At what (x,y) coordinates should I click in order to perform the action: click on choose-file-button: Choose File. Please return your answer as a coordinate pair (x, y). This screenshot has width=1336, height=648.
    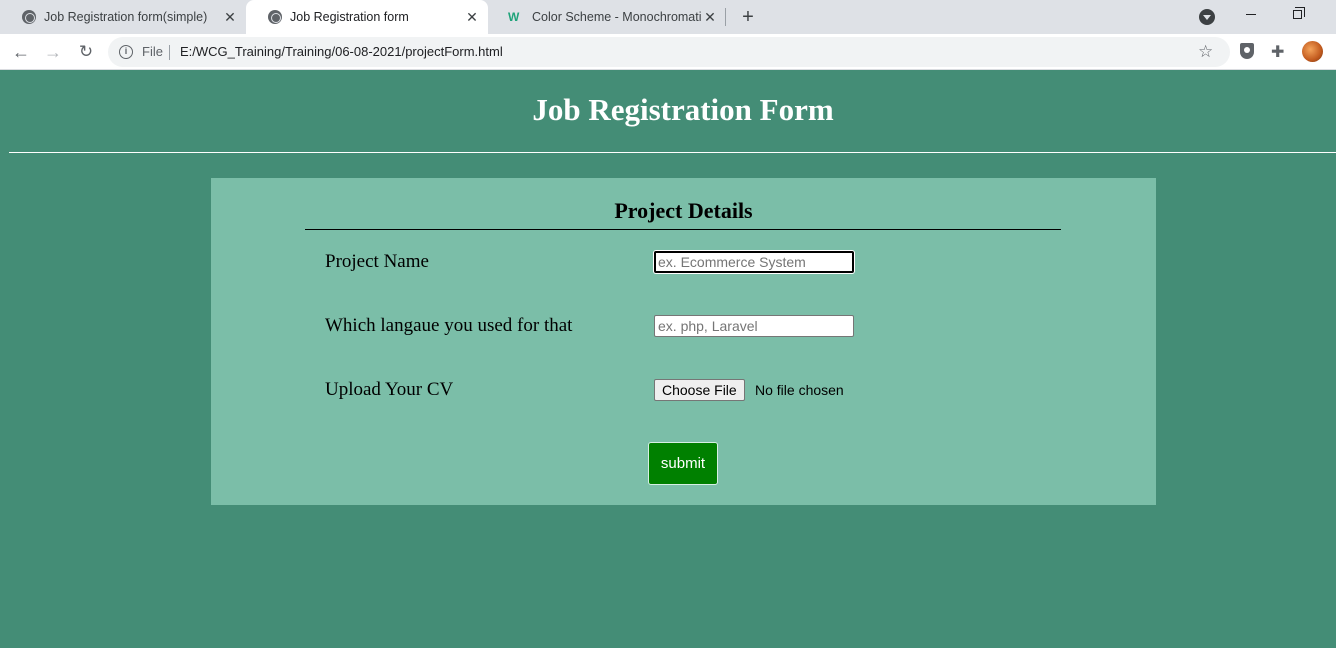
    Looking at the image, I should click on (699, 390).